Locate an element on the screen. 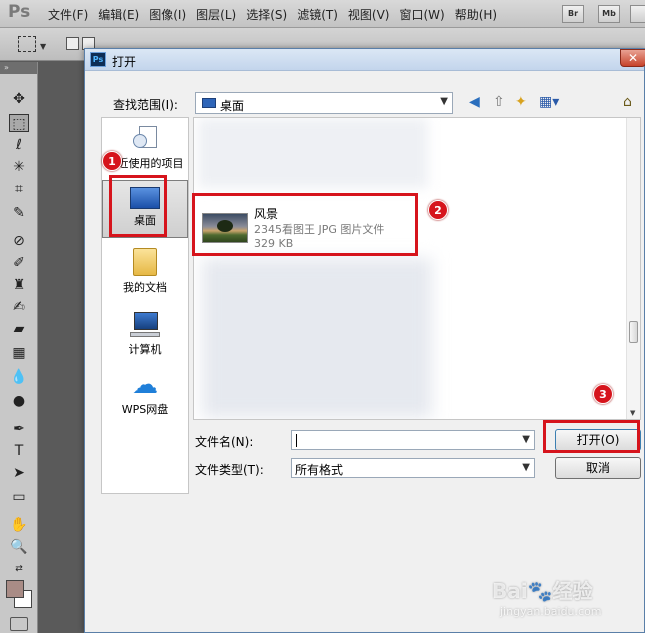 The height and width of the screenshot is (633, 645). blur-tool-icon: 💧 is located at coordinates (19, 377).